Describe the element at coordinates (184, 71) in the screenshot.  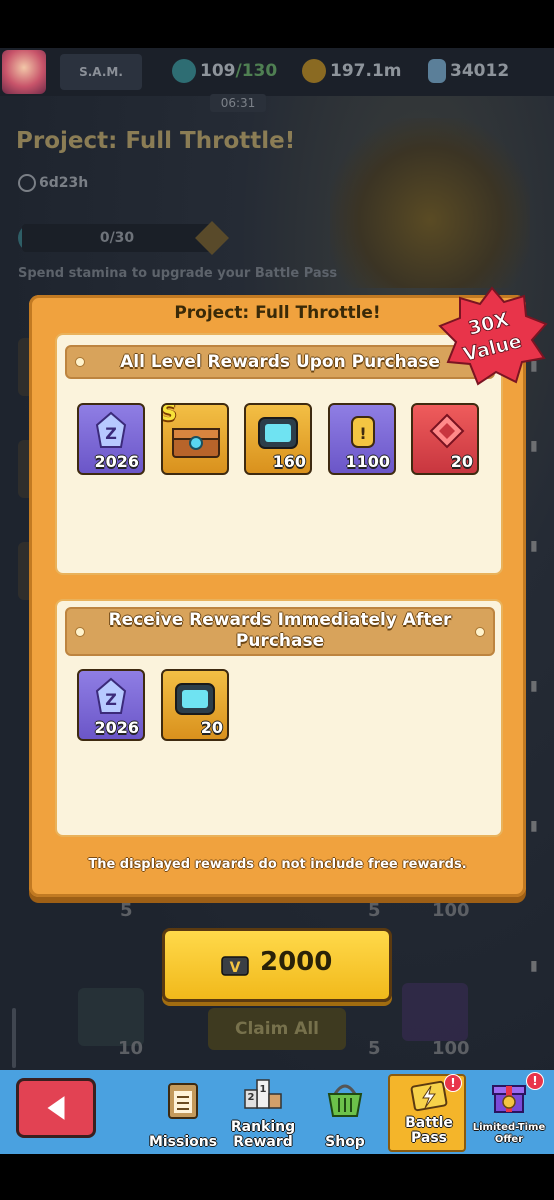
I see `stamina-icon` at that location.